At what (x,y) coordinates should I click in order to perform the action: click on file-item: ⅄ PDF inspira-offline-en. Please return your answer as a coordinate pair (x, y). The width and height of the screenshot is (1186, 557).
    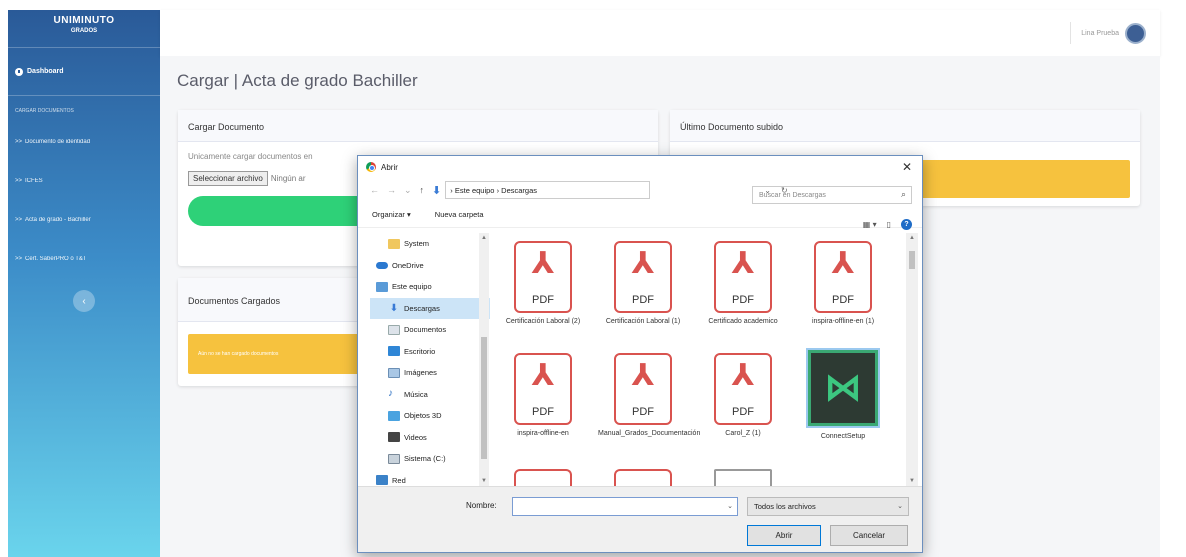
    Looking at the image, I should click on (543, 395).